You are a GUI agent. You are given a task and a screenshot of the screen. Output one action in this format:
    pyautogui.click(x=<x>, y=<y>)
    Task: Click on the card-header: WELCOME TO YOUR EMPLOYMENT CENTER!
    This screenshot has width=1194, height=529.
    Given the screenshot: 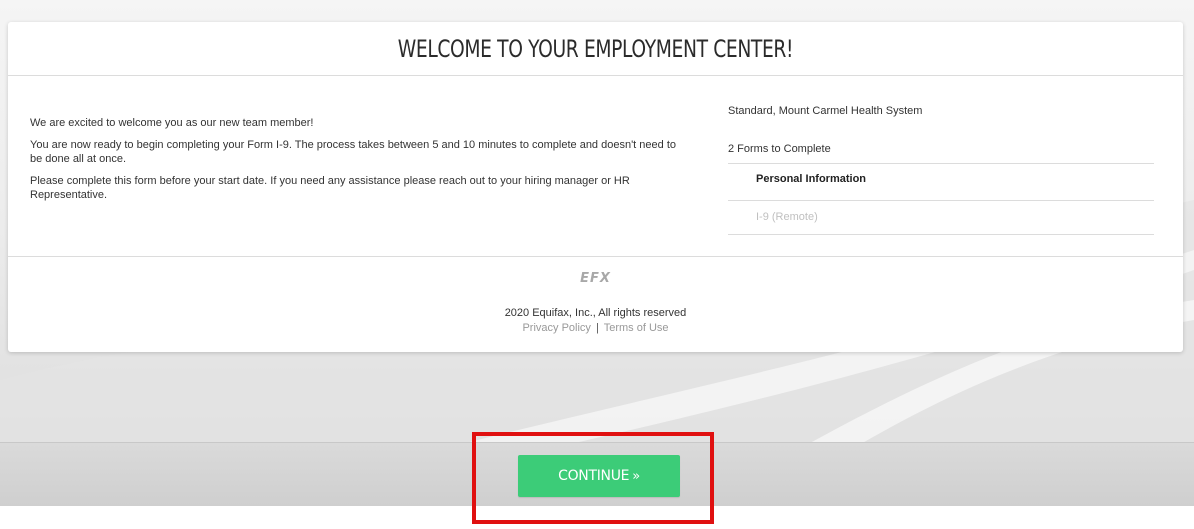 What is the action you would take?
    pyautogui.click(x=595, y=49)
    